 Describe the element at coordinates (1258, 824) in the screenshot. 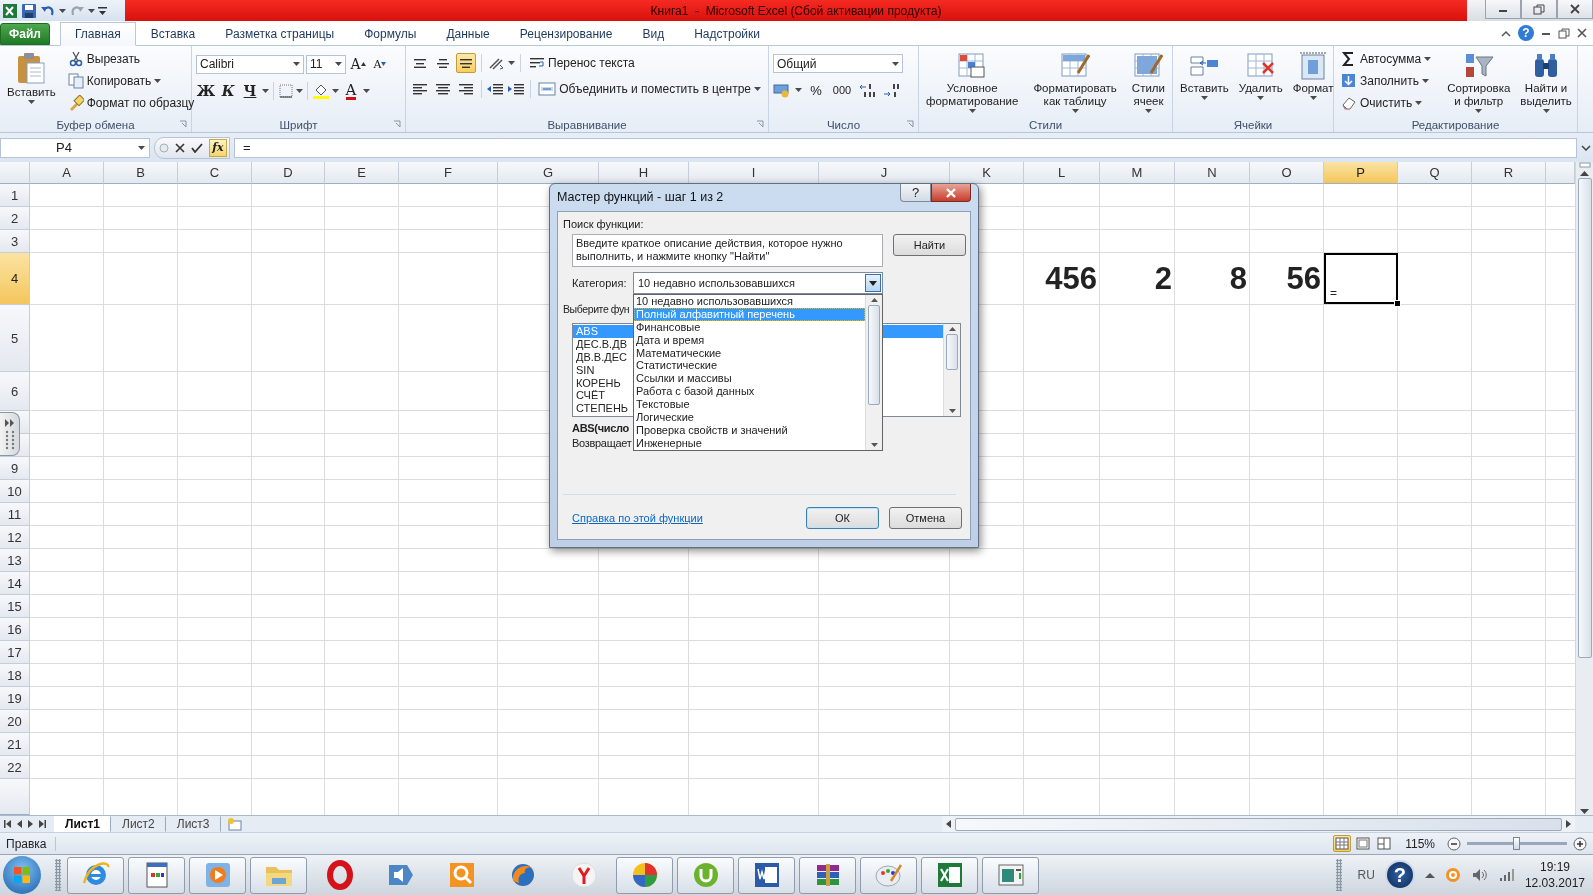

I see `horizontal-scrollbar` at that location.